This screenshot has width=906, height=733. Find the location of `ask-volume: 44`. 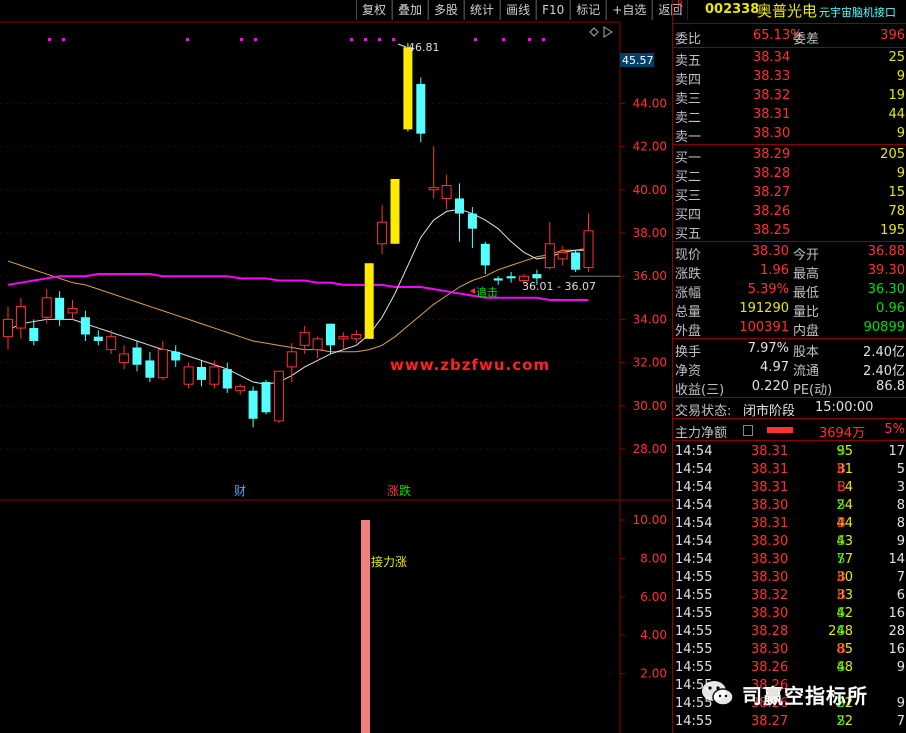

ask-volume: 44 is located at coordinates (896, 114).